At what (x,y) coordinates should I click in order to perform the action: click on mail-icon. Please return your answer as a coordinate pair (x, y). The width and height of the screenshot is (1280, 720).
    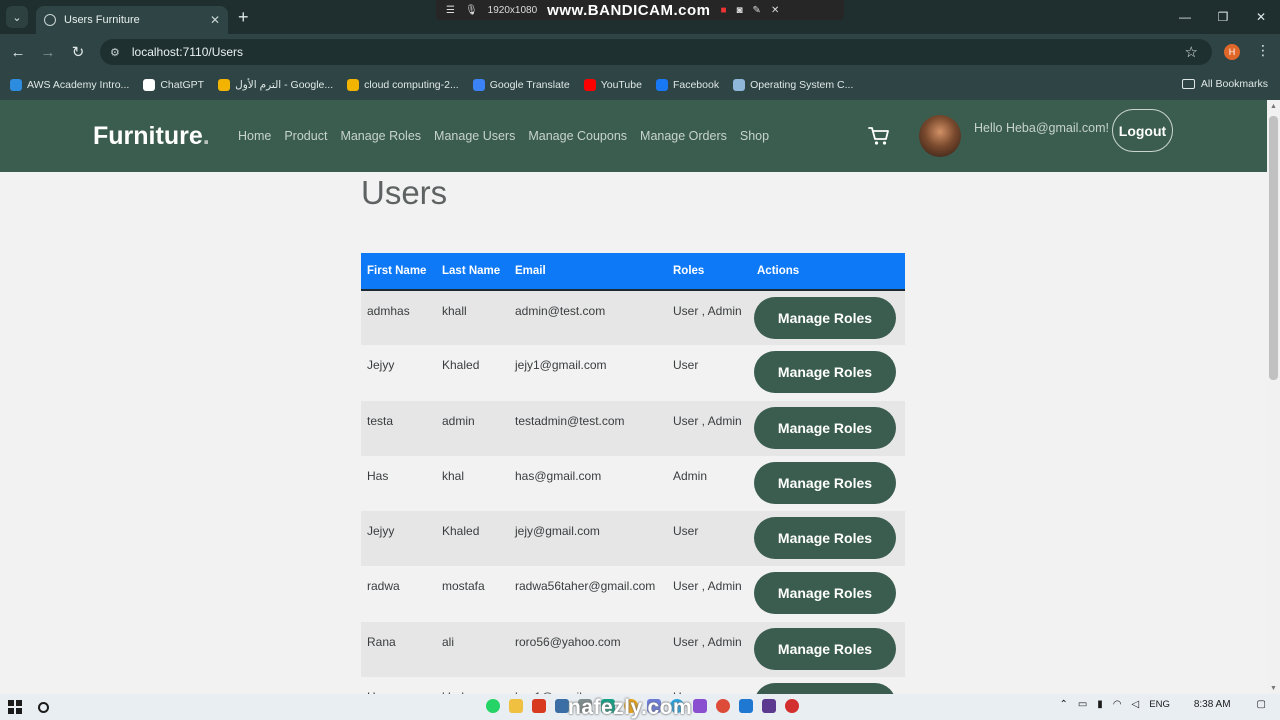
    Looking at the image, I should click on (746, 706).